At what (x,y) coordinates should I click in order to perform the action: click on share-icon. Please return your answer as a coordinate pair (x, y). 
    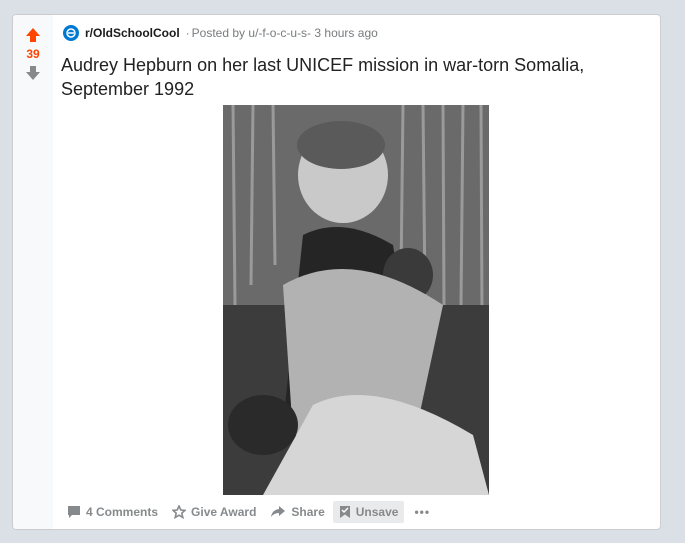
    Looking at the image, I should click on (278, 511).